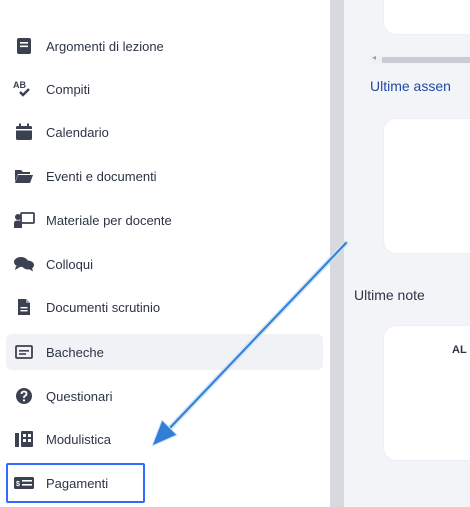  What do you see at coordinates (19, 85) in the screenshot?
I see `svg-text: AB` at bounding box center [19, 85].